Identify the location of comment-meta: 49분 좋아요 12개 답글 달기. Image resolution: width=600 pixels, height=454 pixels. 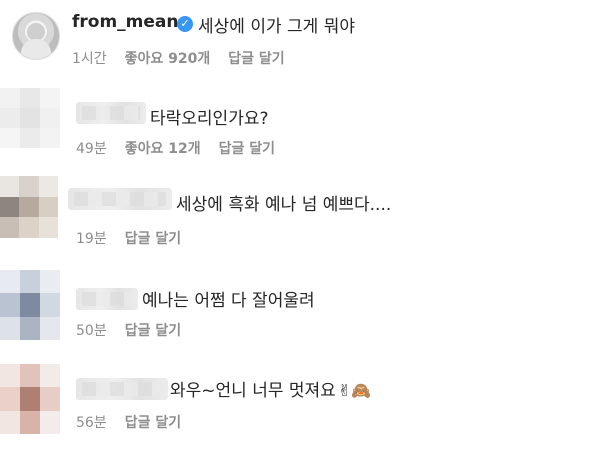
(175, 148).